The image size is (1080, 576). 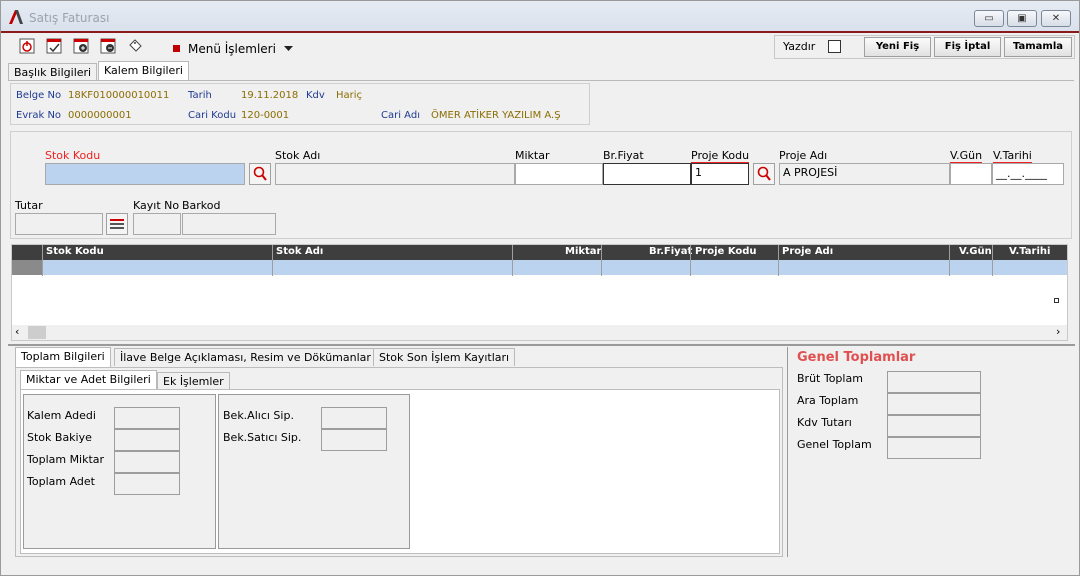 What do you see at coordinates (444, 357) in the screenshot?
I see `tab-stok-son: Stok Son İşlem Kayıtları` at bounding box center [444, 357].